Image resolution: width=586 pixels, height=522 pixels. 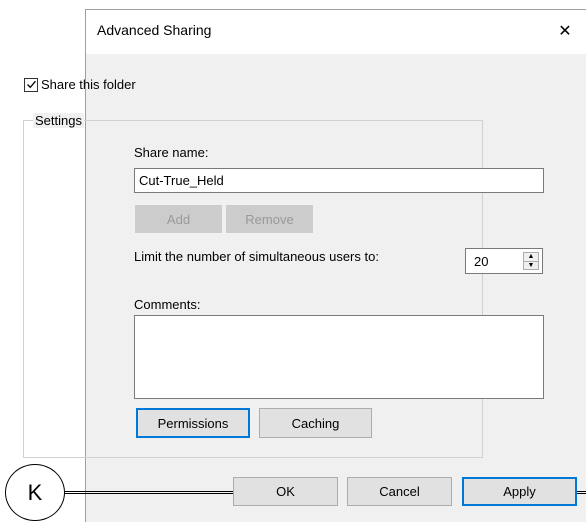 What do you see at coordinates (154, 30) in the screenshot?
I see `dialog-title: Advanced Sharing` at bounding box center [154, 30].